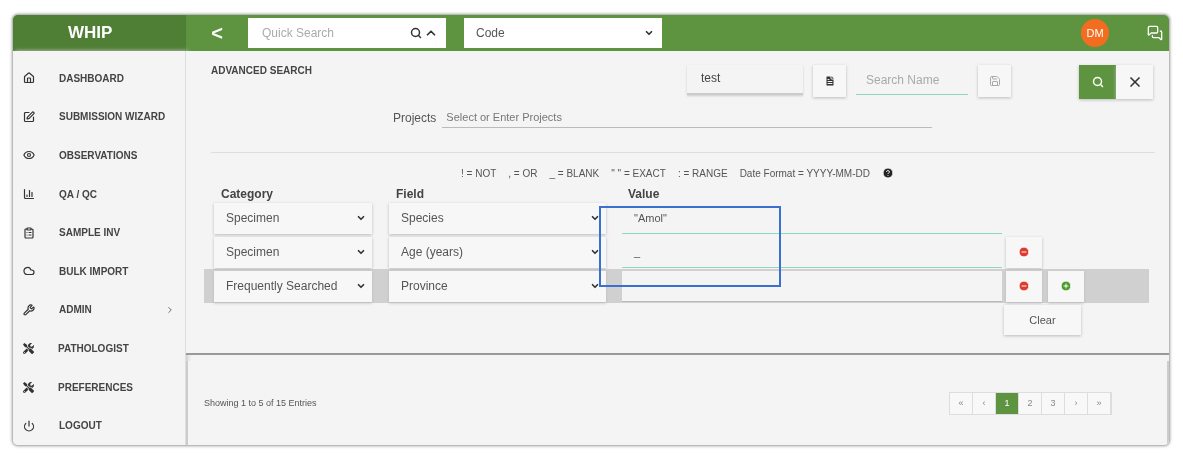 The height and width of the screenshot is (455, 1183). Describe the element at coordinates (1134, 82) in the screenshot. I see `close-button` at that location.